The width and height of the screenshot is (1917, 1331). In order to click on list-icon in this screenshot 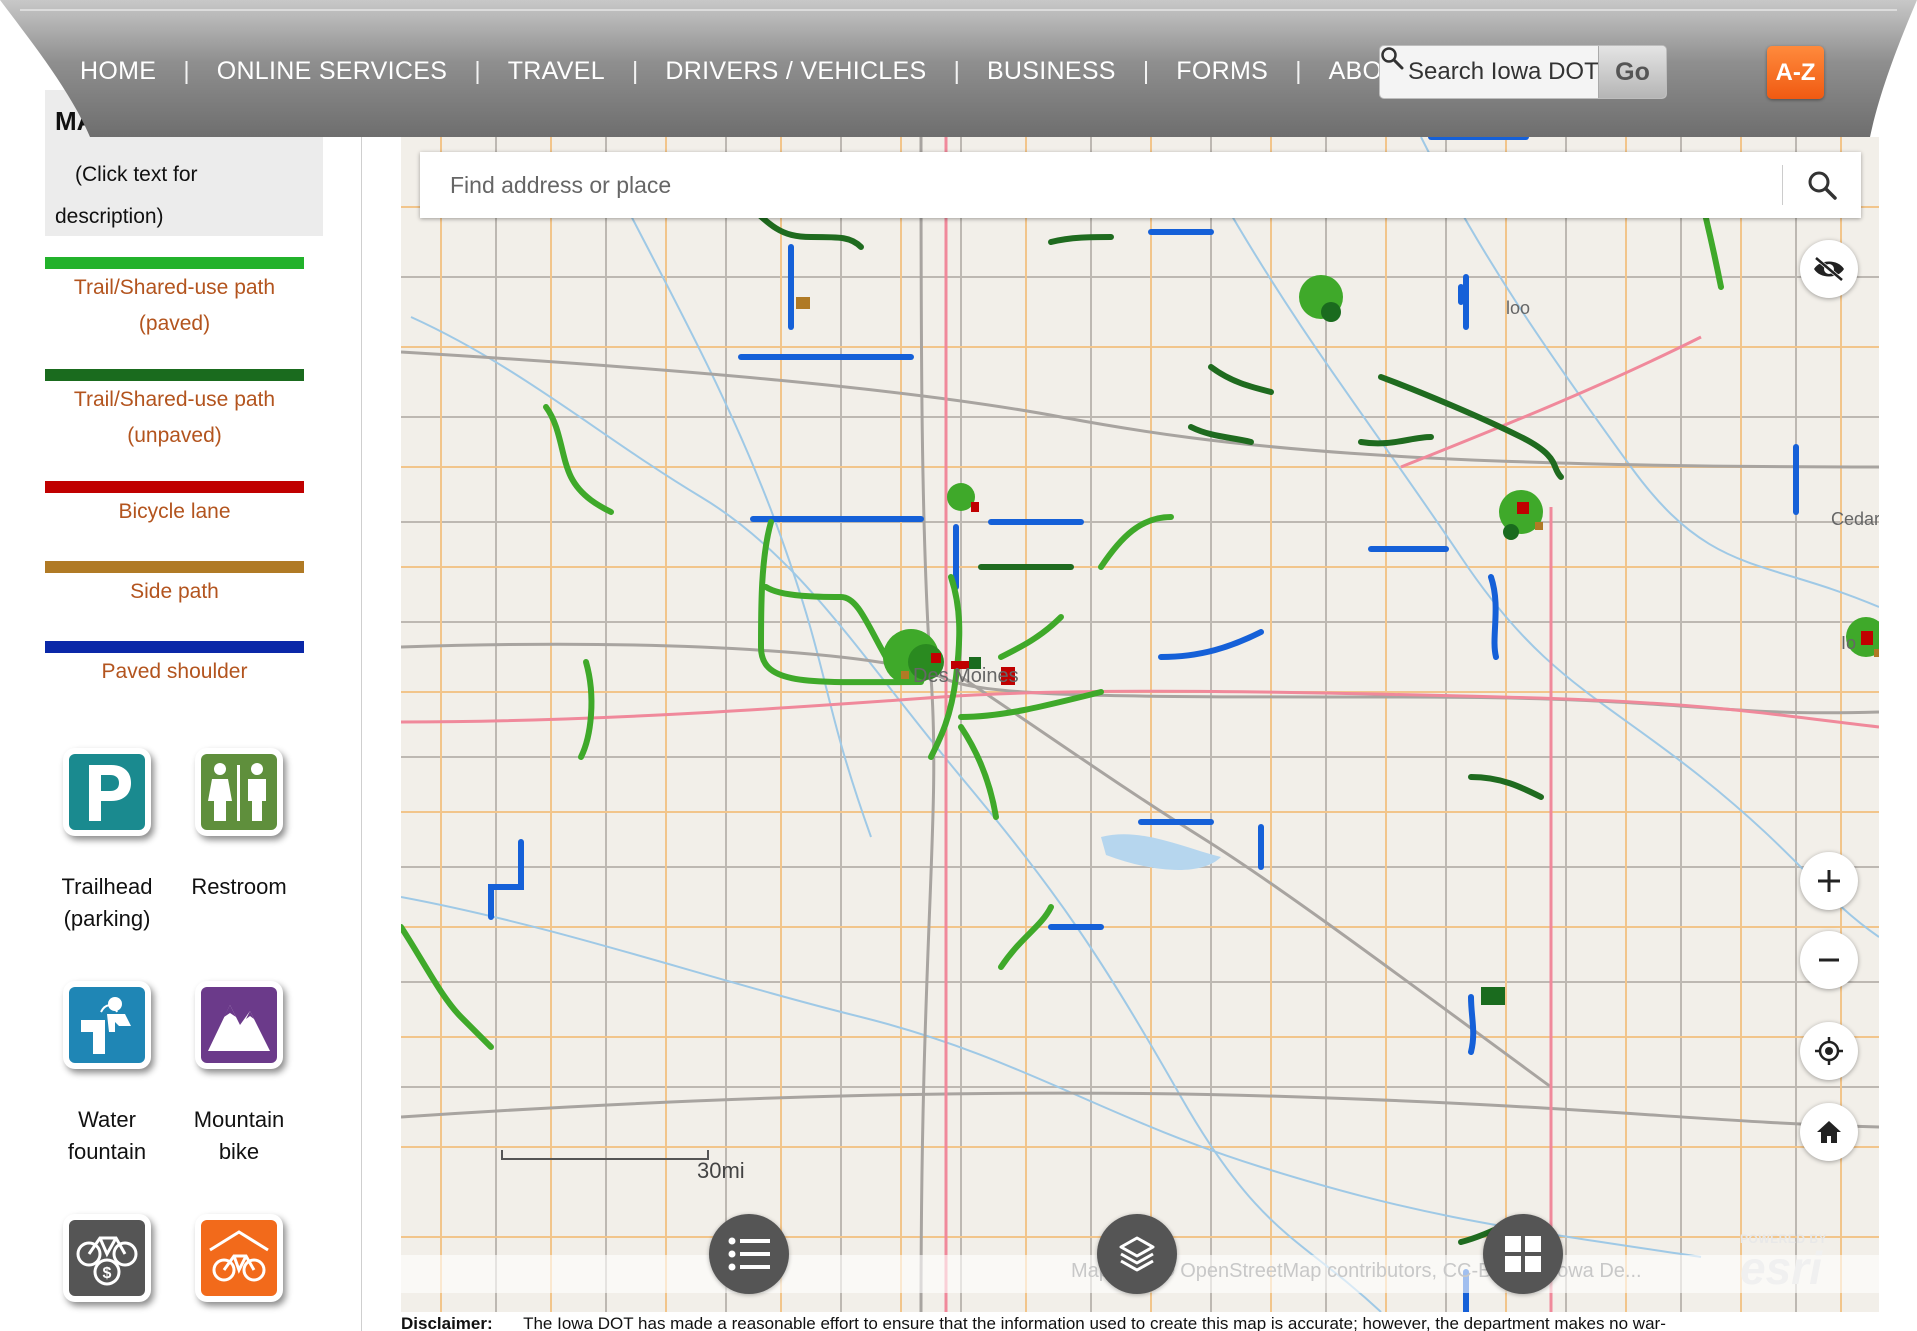, I will do `click(749, 1254)`.